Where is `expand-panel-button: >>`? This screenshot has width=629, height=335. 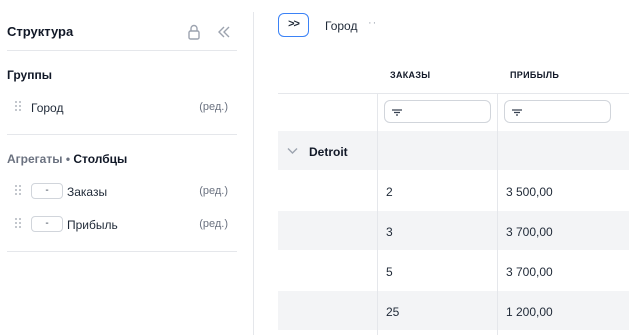 expand-panel-button: >> is located at coordinates (293, 25).